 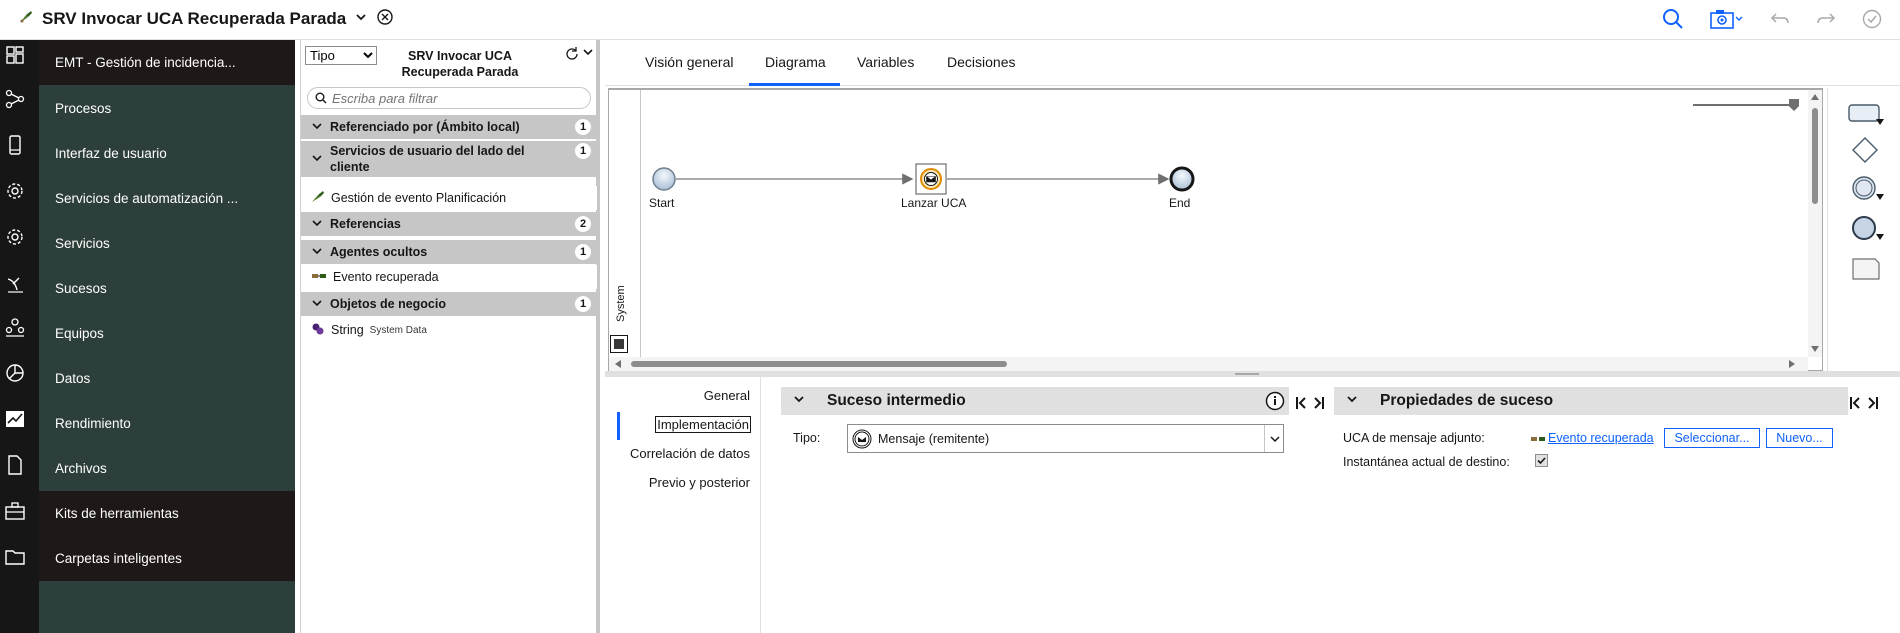 I want to click on nav-footer, so click(x=167, y=607).